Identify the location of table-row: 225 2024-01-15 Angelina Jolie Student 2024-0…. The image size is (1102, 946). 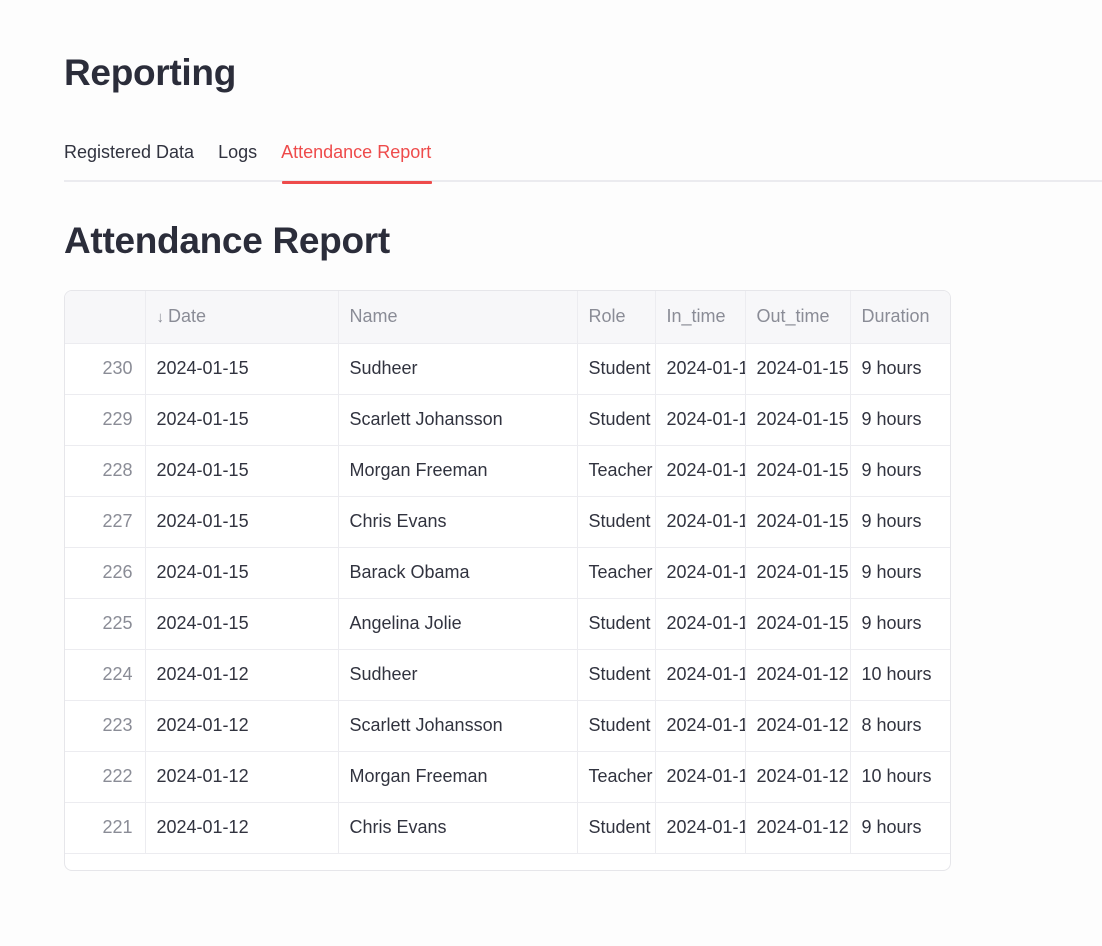
(507, 624).